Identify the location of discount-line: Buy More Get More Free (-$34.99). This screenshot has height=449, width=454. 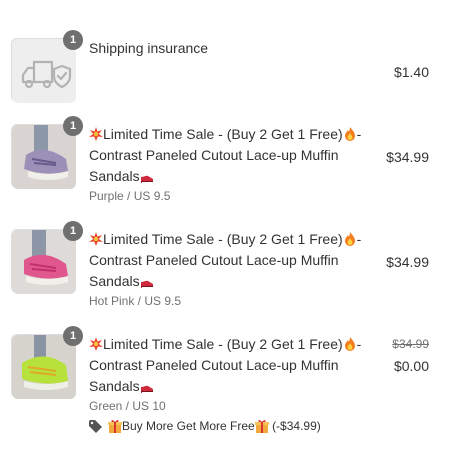
(205, 426).